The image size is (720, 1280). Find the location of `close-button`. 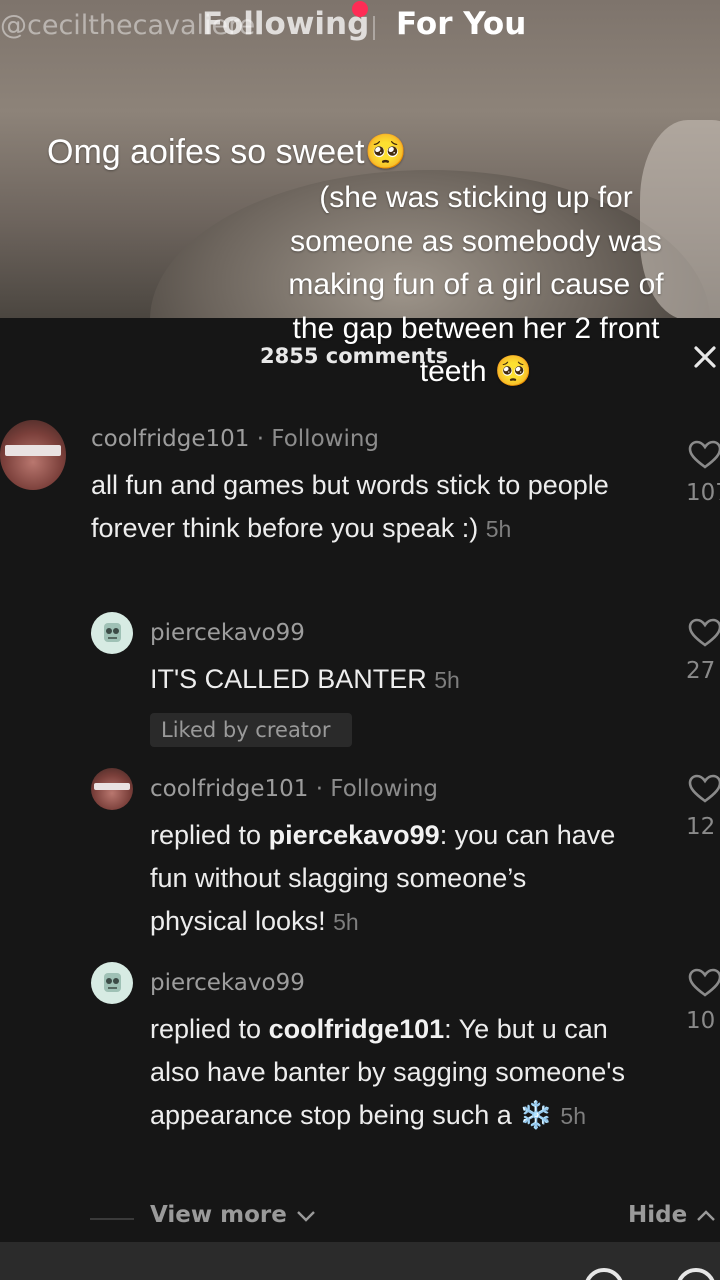

close-button is located at coordinates (704, 357).